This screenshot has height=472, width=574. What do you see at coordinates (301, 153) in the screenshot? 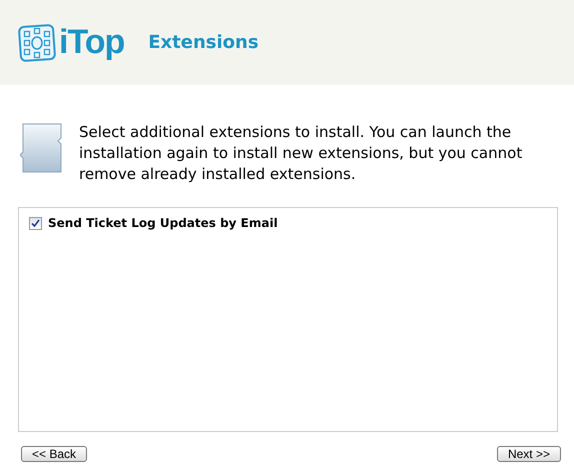
I see `intro-text: Select additional extensions to install. You can launch the installation again to install new extensions, but you cannot remove already installed extensions.` at bounding box center [301, 153].